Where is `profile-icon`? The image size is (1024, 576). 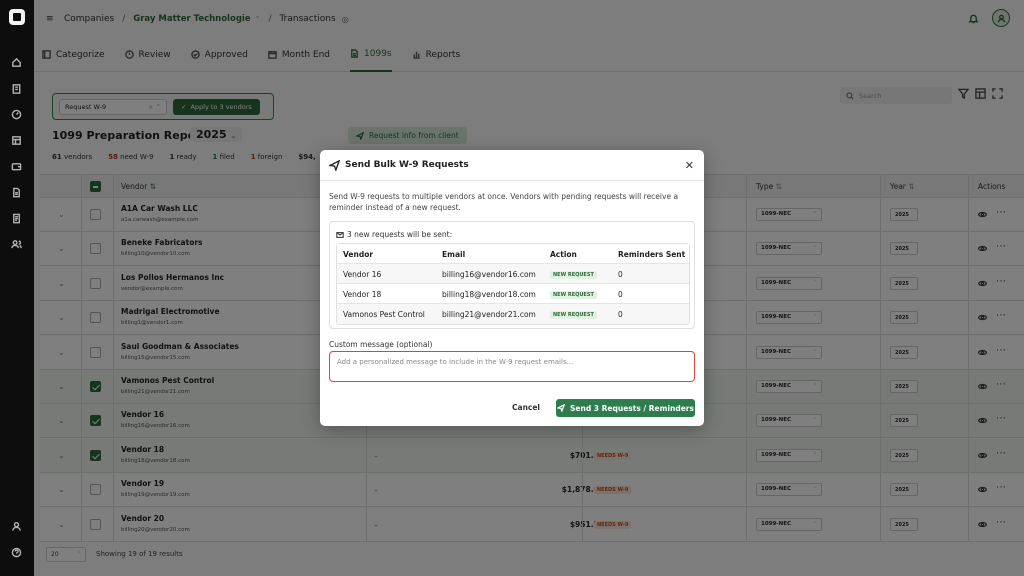 profile-icon is located at coordinates (16, 526).